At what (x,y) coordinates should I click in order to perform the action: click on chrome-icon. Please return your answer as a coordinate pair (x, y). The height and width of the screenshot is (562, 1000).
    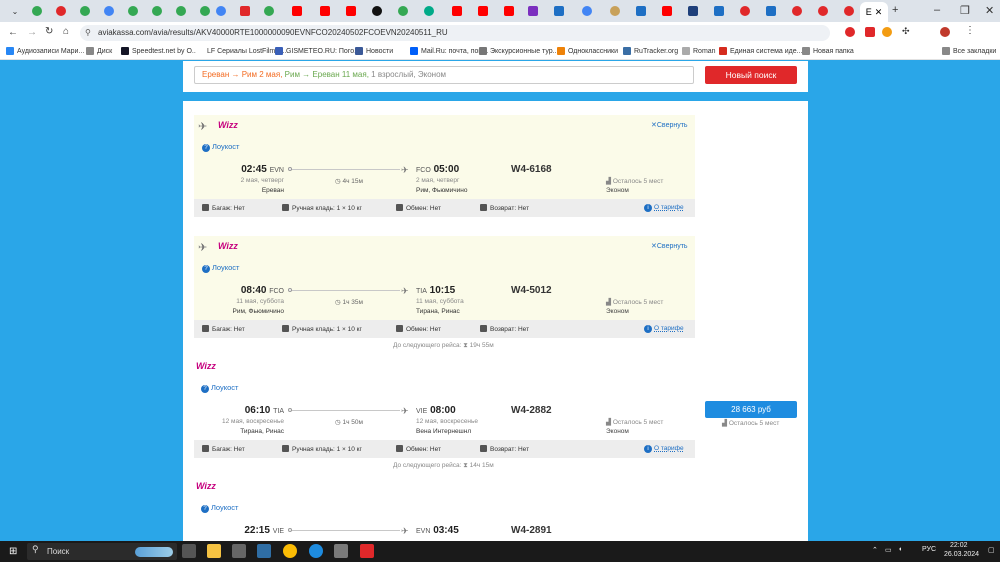
    Looking at the image, I should click on (290, 551).